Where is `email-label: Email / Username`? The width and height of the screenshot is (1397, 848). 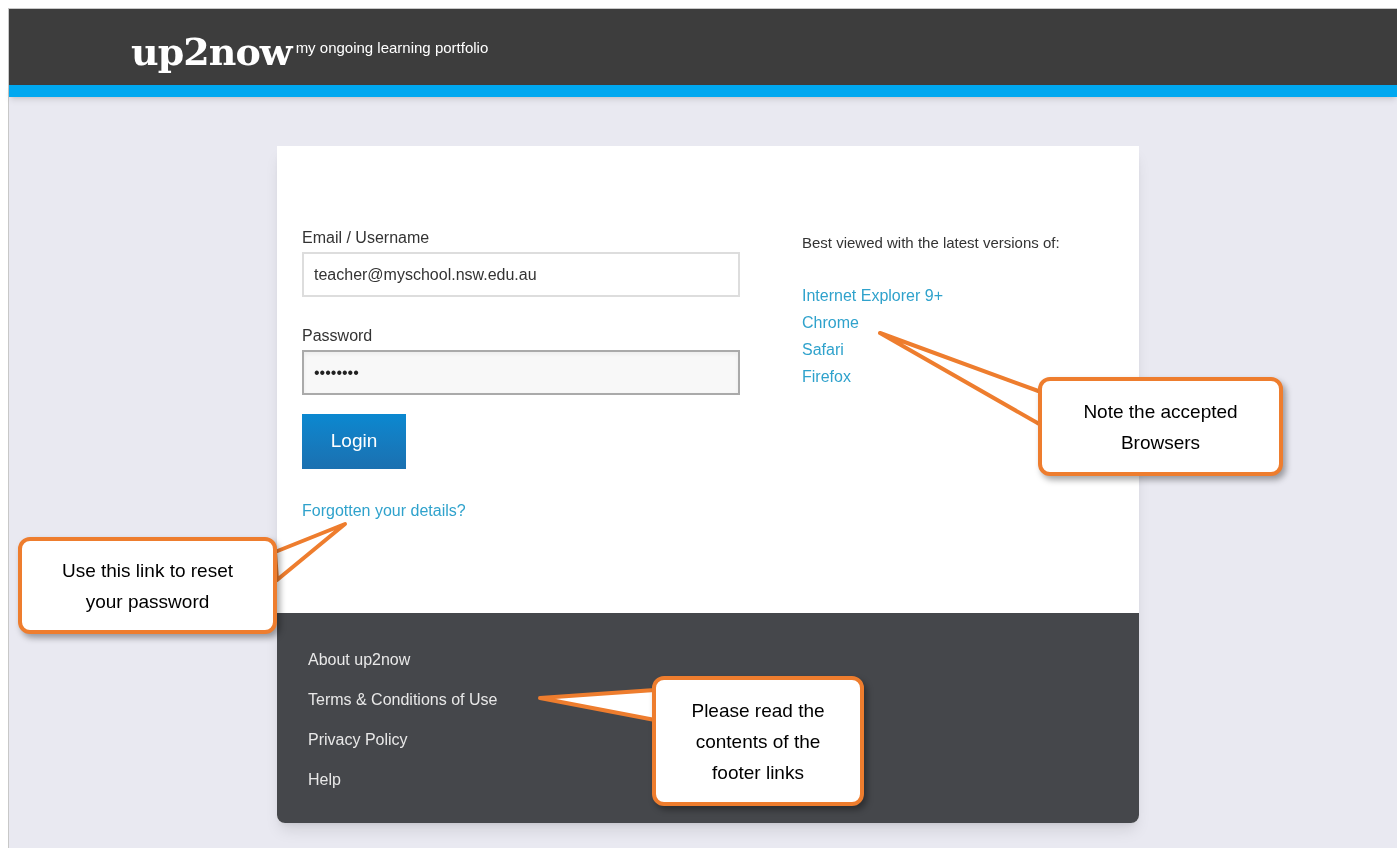 email-label: Email / Username is located at coordinates (366, 238).